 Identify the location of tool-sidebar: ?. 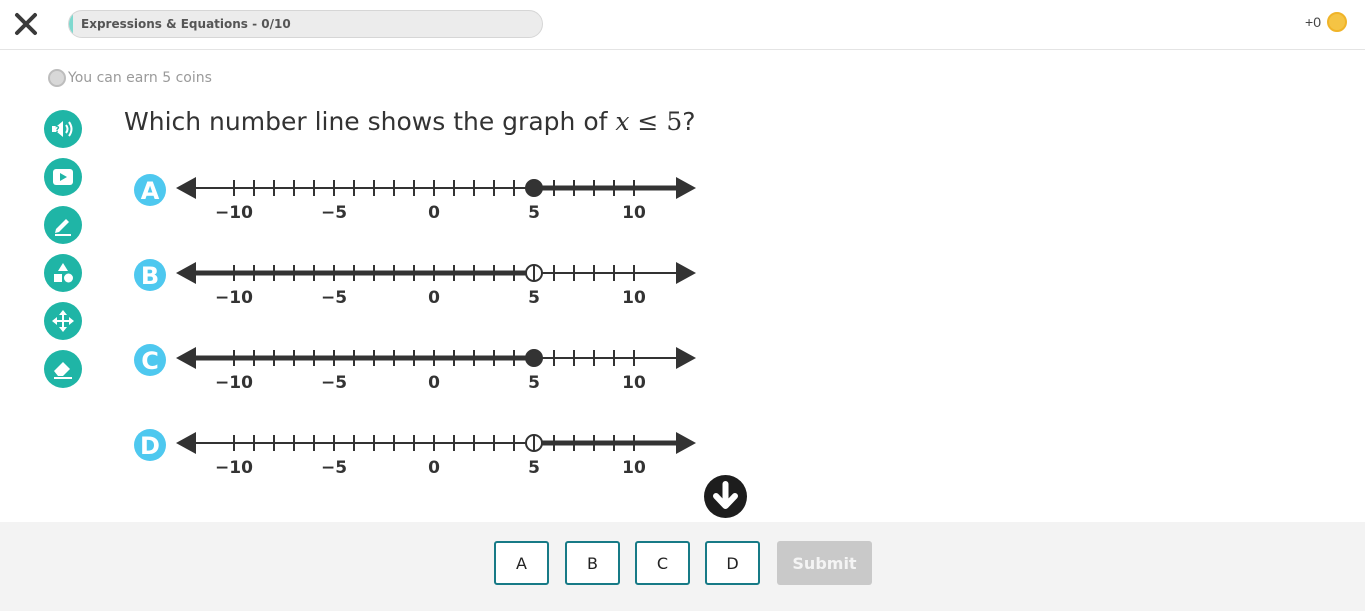
(63, 254).